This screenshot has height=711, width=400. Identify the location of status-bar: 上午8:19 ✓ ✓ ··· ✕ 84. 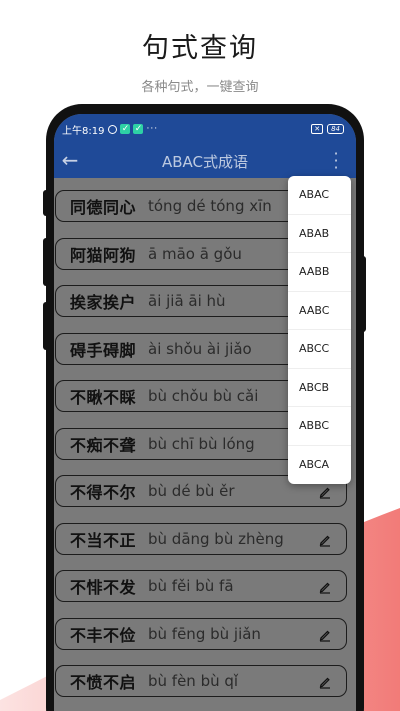
(205, 129).